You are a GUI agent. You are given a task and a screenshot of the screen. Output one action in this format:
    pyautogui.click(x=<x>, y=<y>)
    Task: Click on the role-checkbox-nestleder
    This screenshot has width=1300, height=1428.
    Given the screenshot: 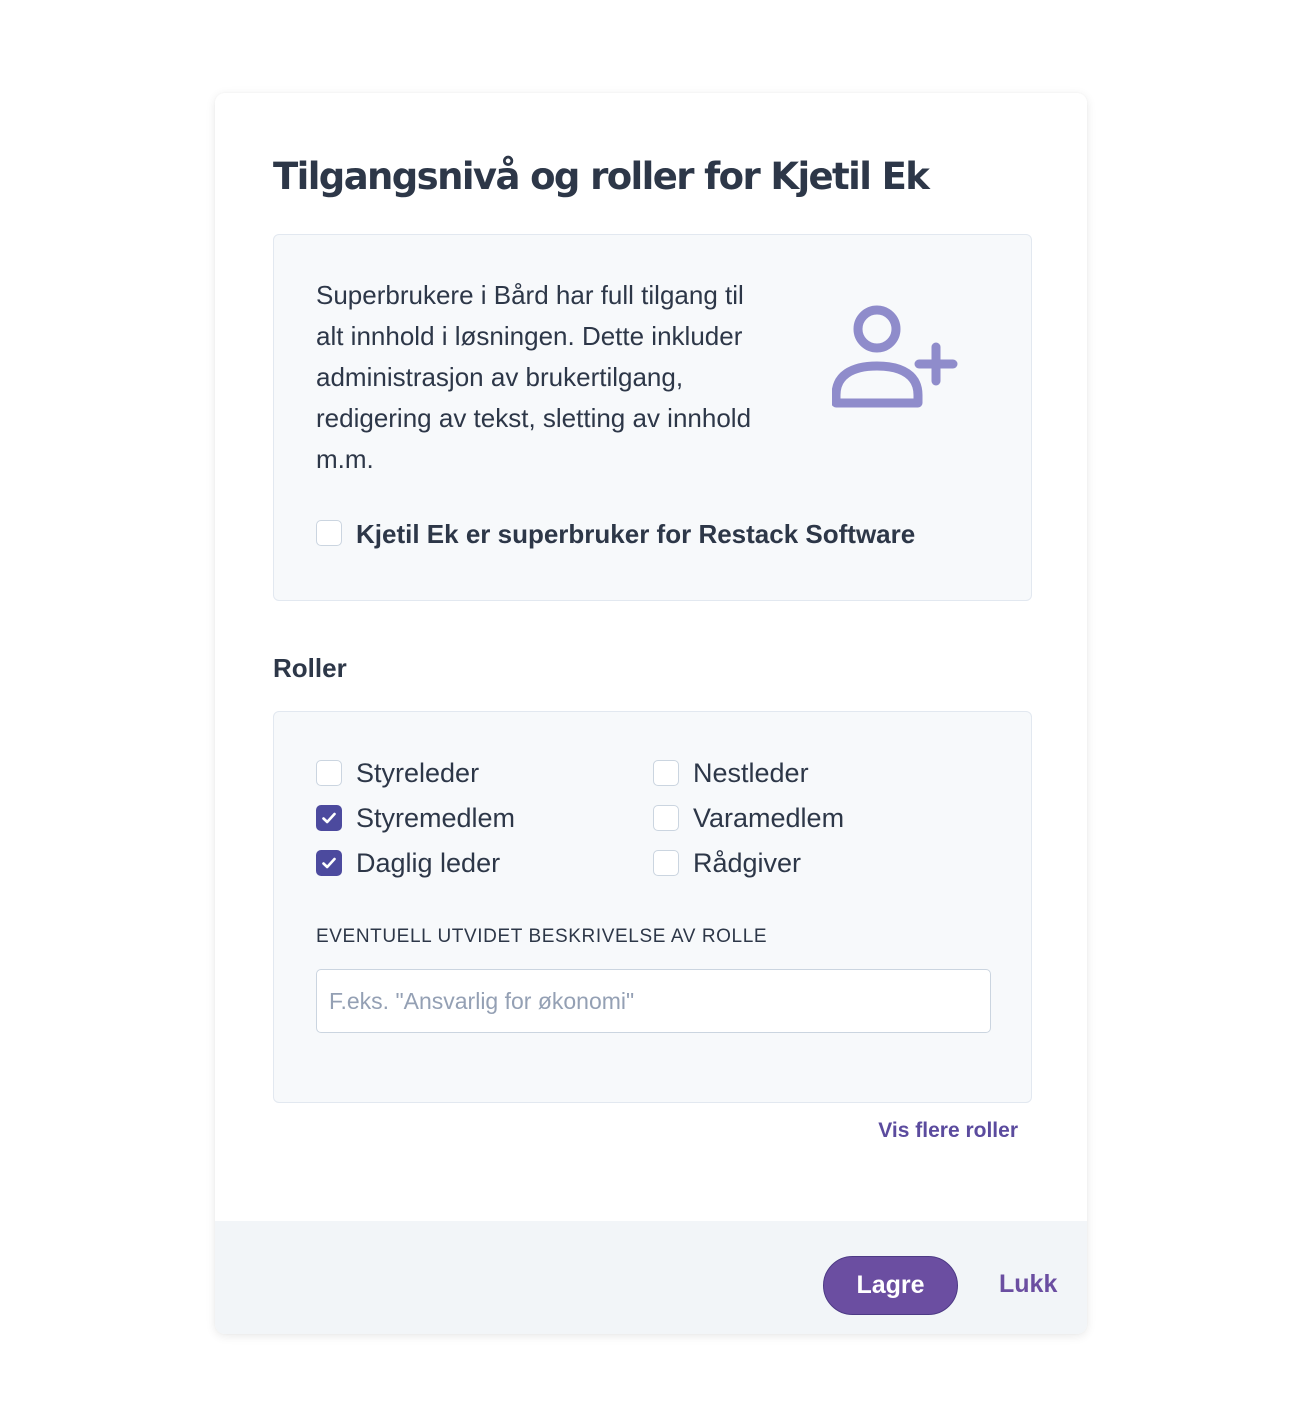 What is the action you would take?
    pyautogui.click(x=666, y=773)
    